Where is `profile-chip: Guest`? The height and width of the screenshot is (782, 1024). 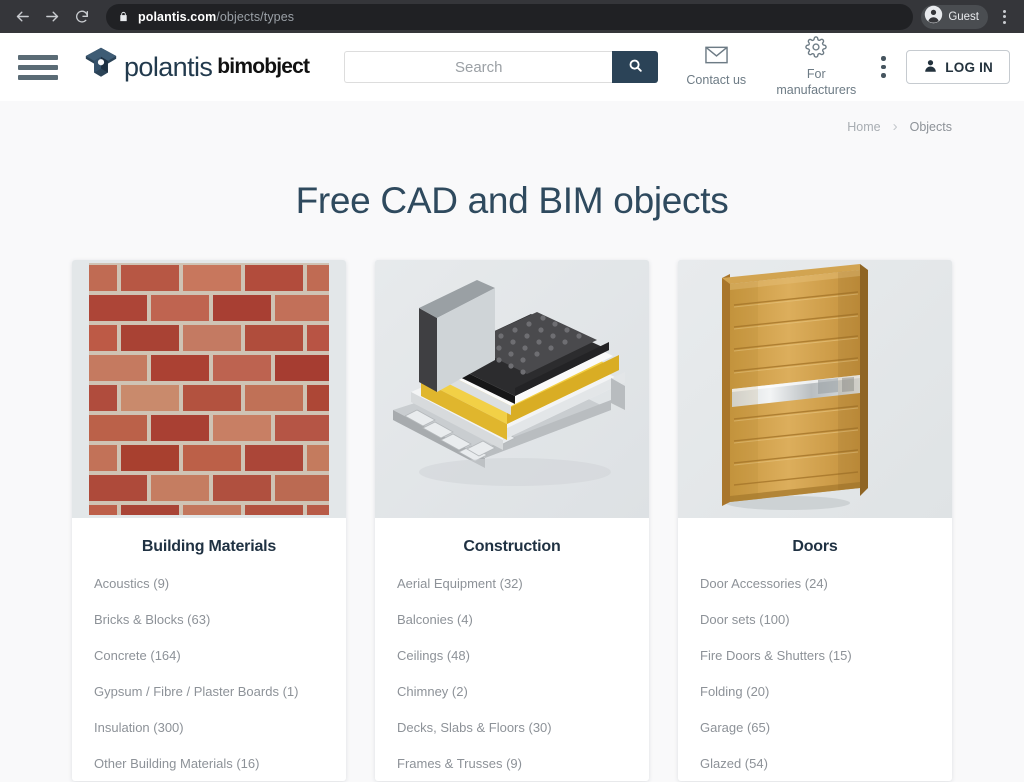 profile-chip: Guest is located at coordinates (954, 16).